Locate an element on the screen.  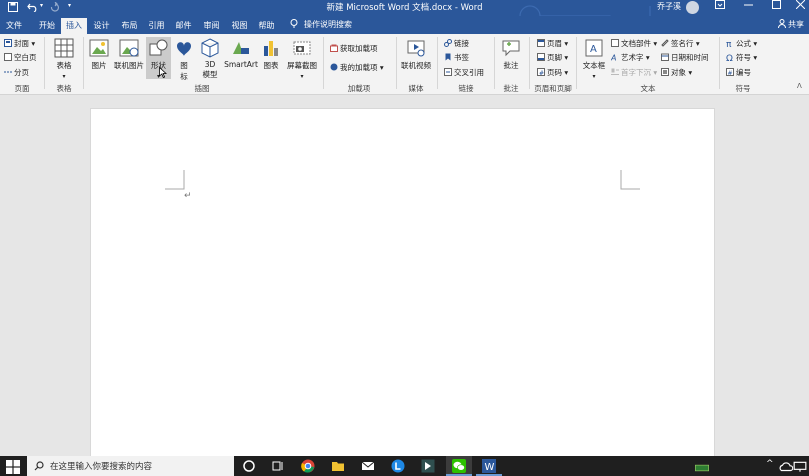
app-blue-l-icon is located at coordinates (398, 466).